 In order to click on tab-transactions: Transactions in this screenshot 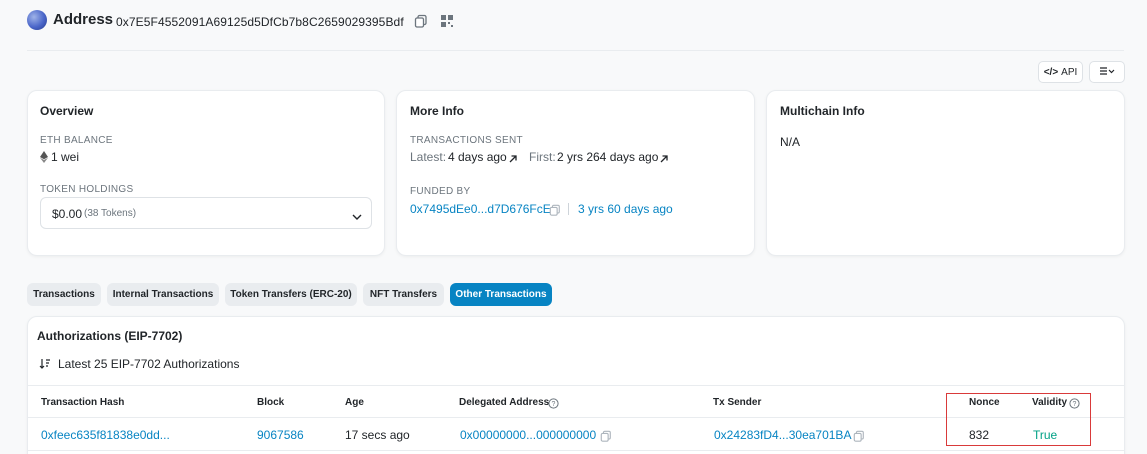, I will do `click(64, 294)`.